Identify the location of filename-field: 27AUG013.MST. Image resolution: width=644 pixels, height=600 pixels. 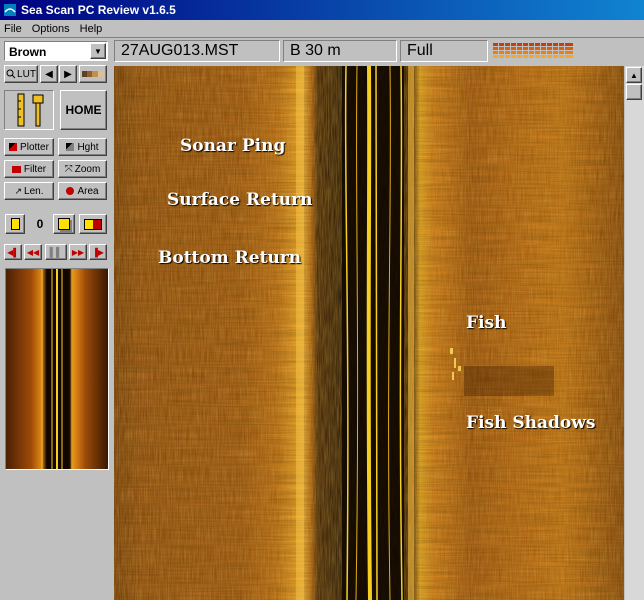
(197, 51).